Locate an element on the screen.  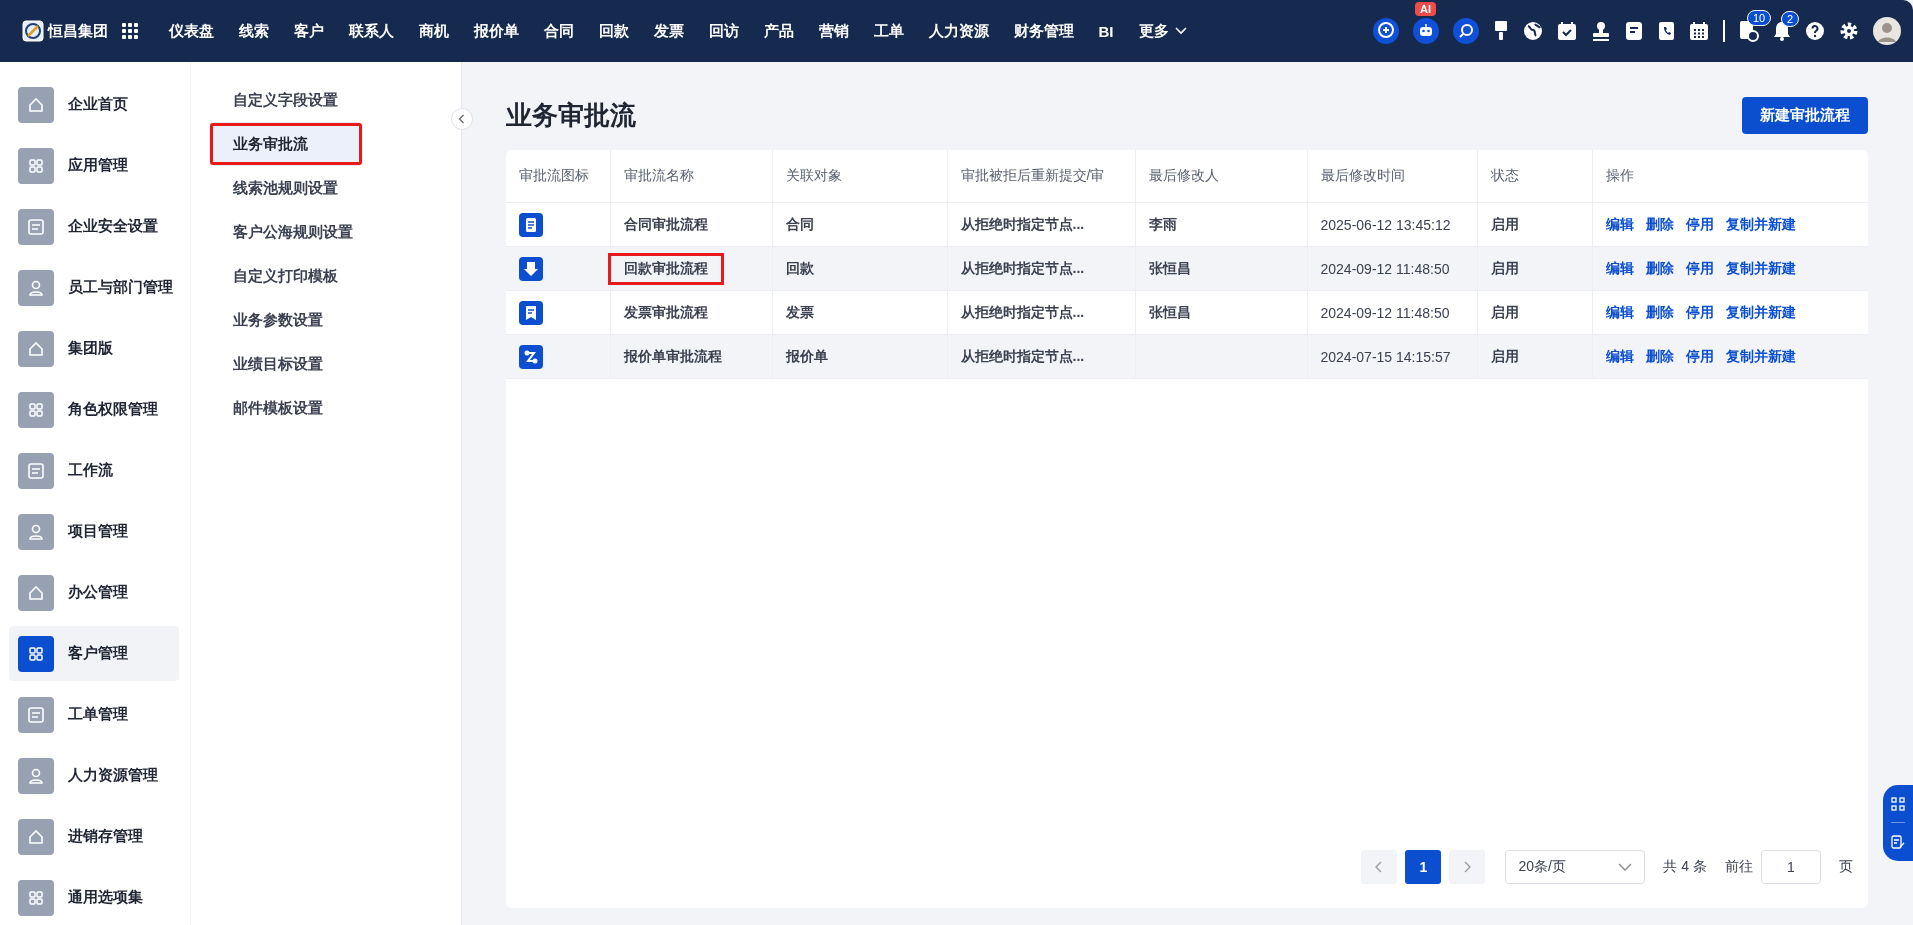
sidebar-item: 工单管理 is located at coordinates (94, 714).